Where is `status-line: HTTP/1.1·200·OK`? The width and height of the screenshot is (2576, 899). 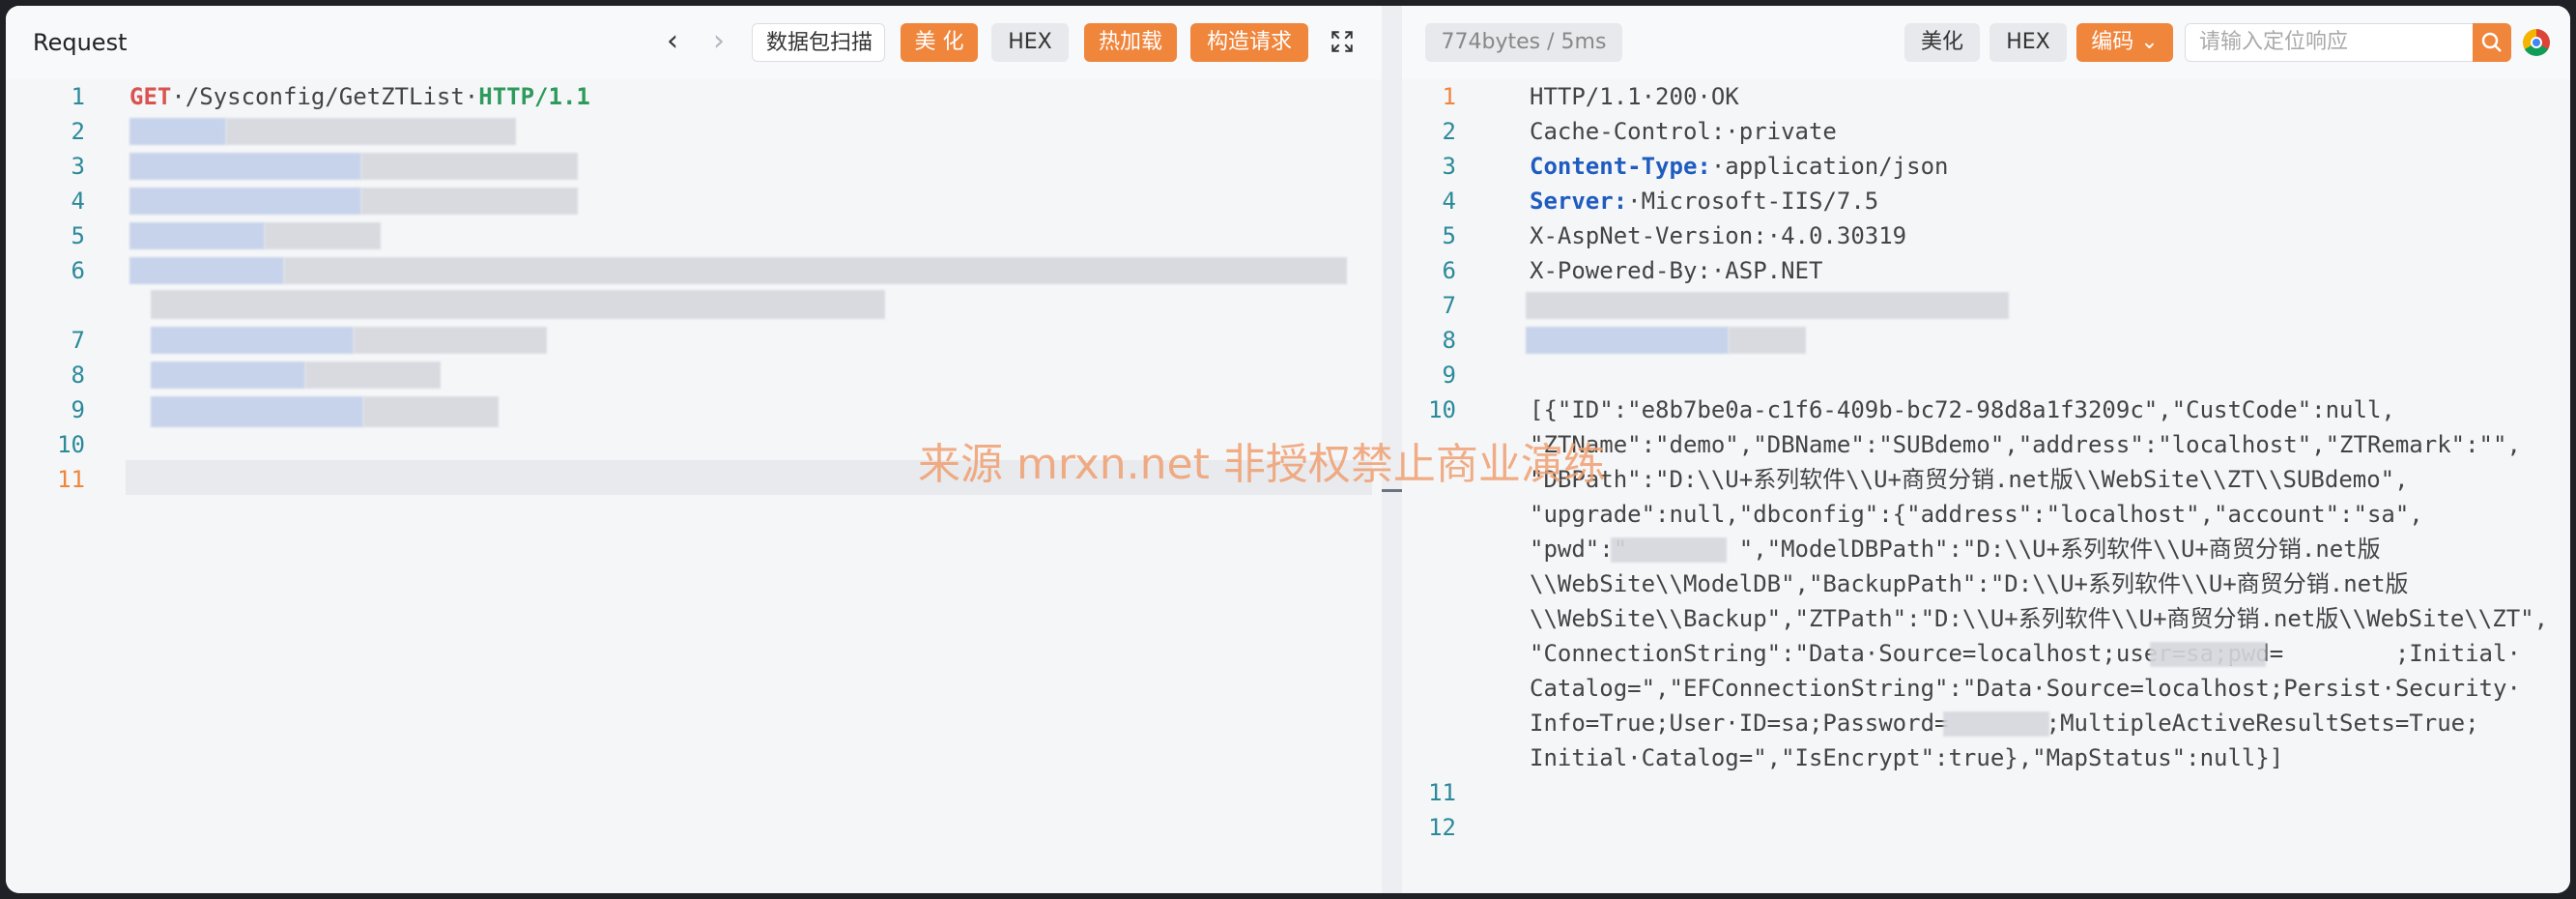 status-line: HTTP/1.1·200·OK is located at coordinates (1635, 96).